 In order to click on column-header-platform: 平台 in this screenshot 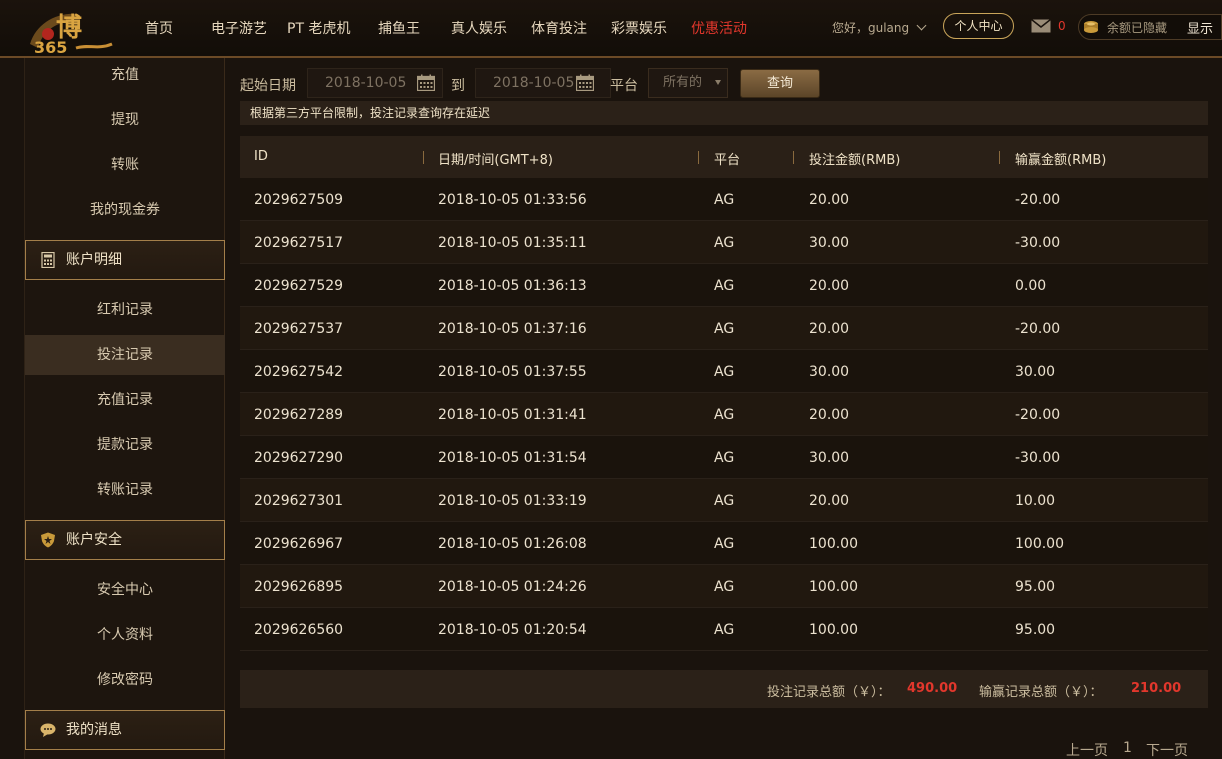, I will do `click(727, 160)`.